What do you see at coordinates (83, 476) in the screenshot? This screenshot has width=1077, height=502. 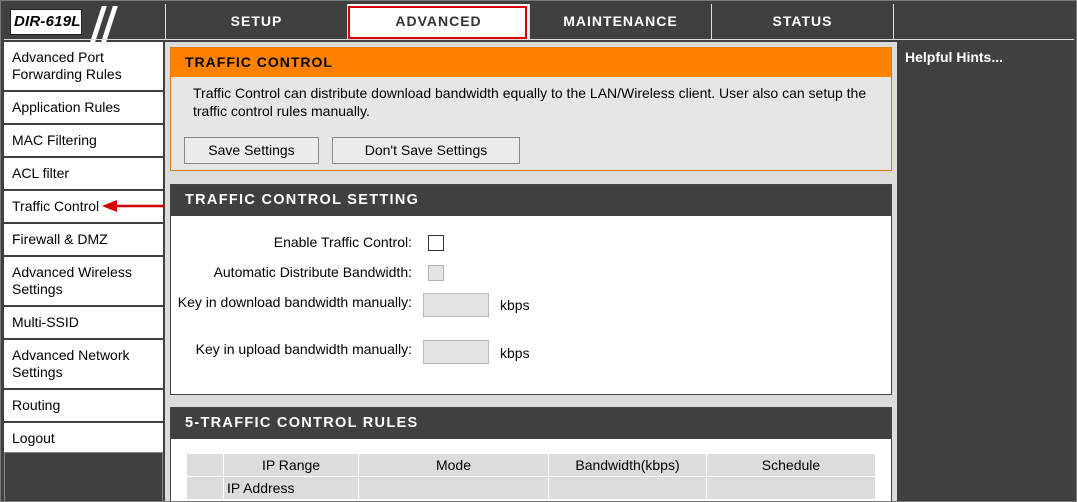 I see `sidebar-filler` at bounding box center [83, 476].